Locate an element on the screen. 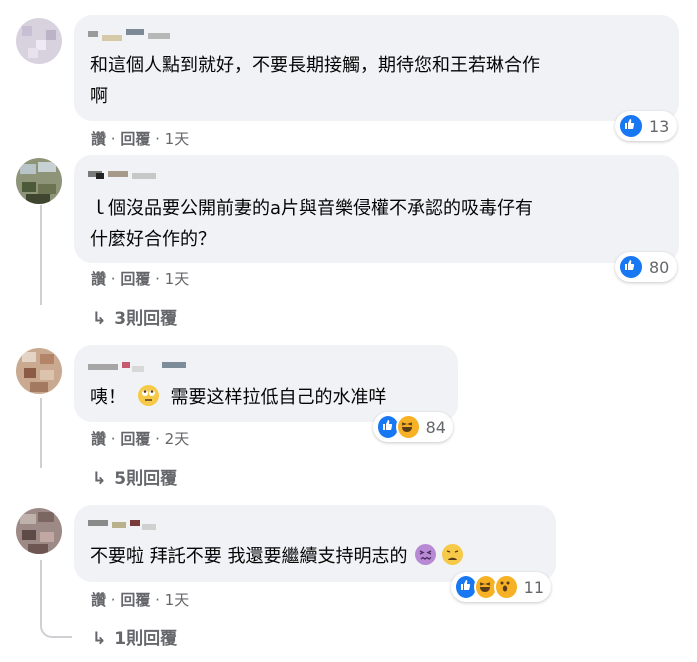  reaction-summary: 11 is located at coordinates (501, 587).